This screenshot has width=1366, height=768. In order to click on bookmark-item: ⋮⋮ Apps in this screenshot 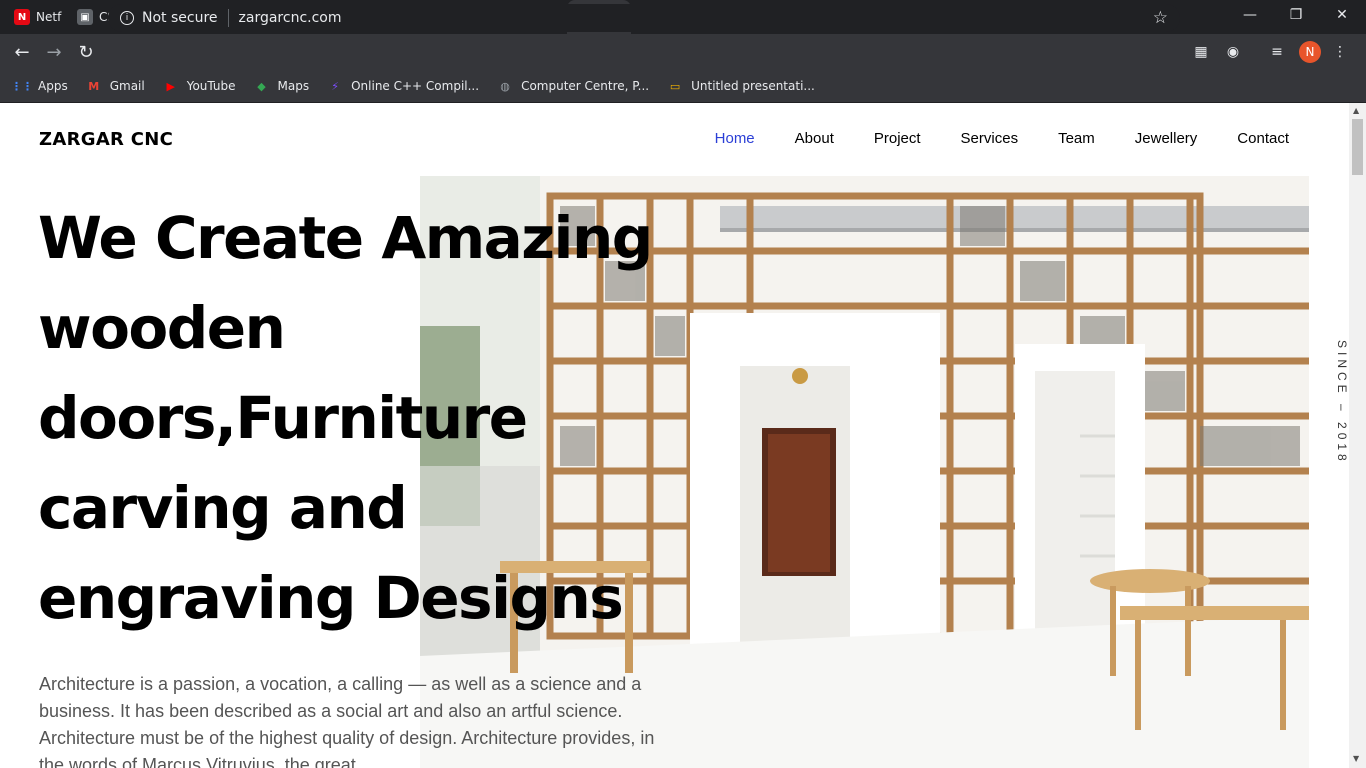, I will do `click(39, 86)`.